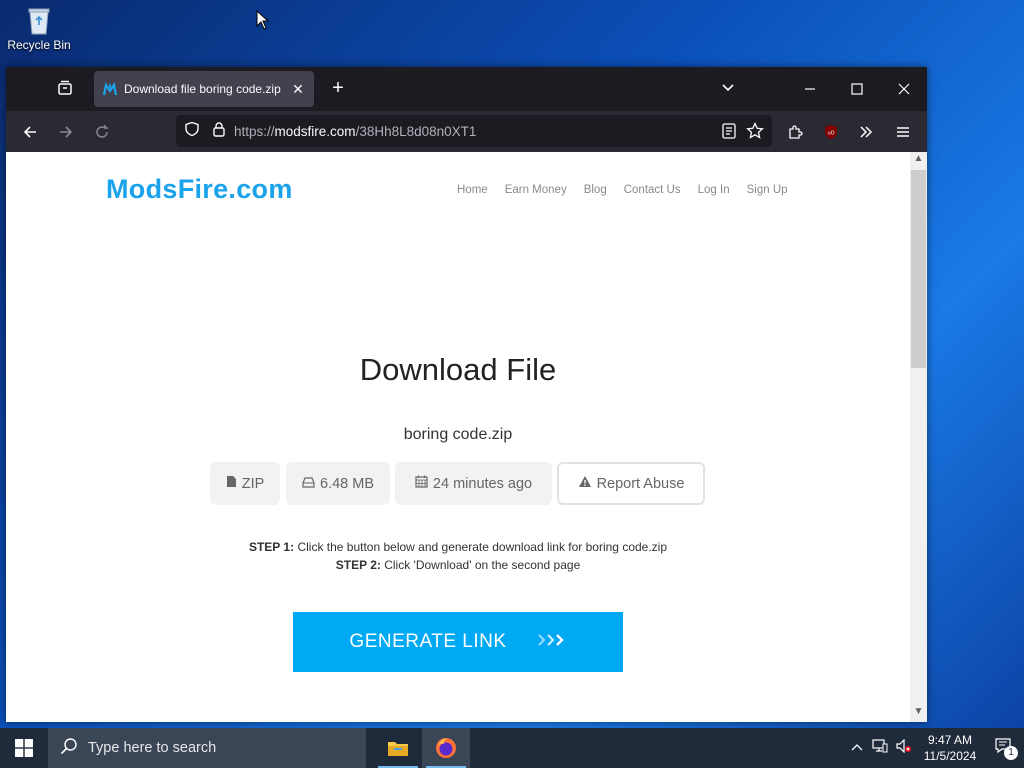 The width and height of the screenshot is (1024, 768). Describe the element at coordinates (903, 132) in the screenshot. I see `hamburger-menu-icon` at that location.